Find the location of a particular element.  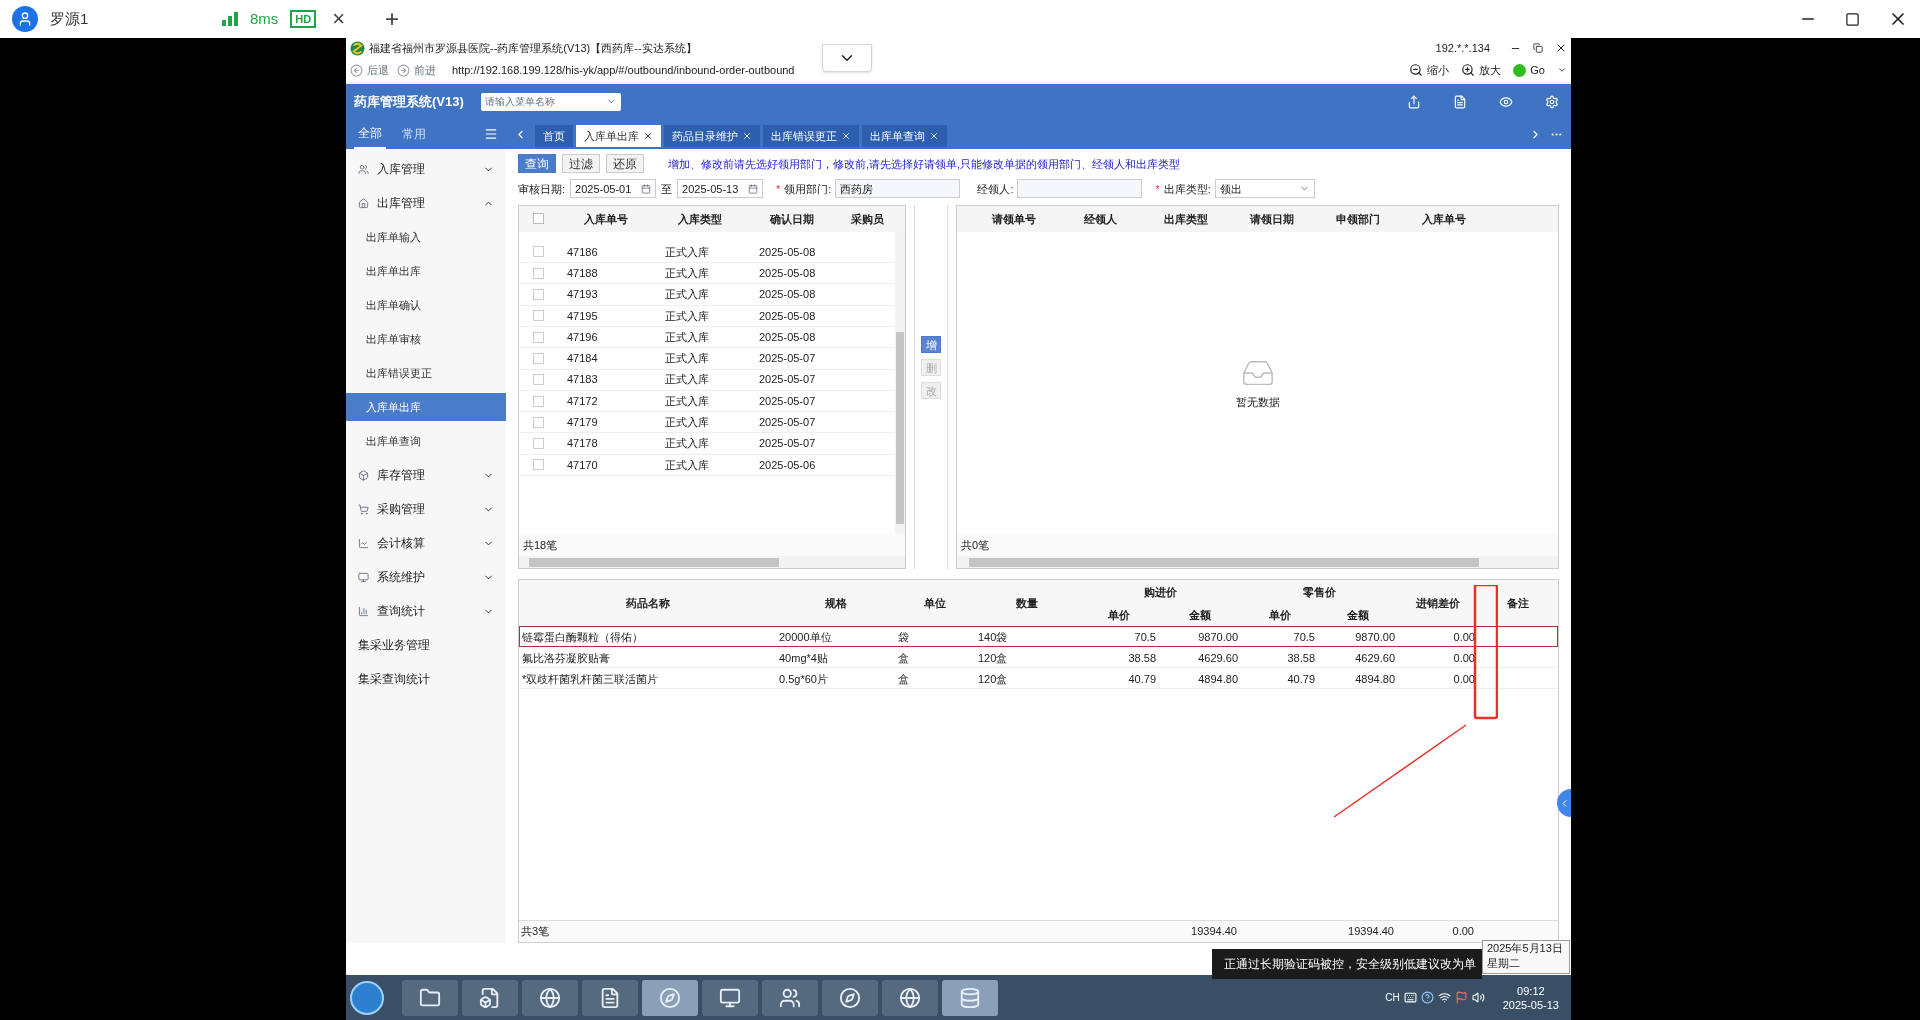

network-icon is located at coordinates (1444, 997).